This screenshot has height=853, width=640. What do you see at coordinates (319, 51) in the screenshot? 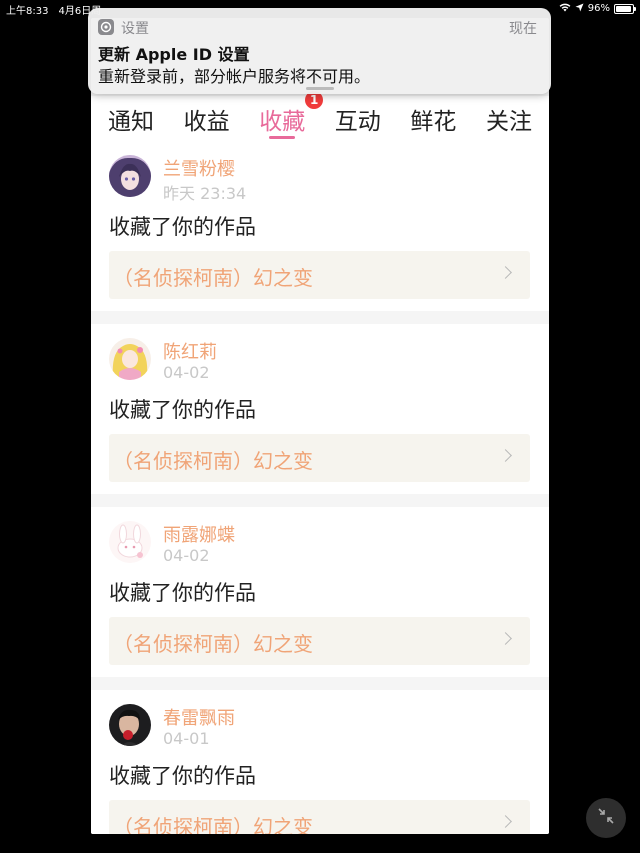
I see `notification-banner: 设置 现在 更新 Apple ID 设置 重新登录前，部分帐户服务将不可用。` at bounding box center [319, 51].